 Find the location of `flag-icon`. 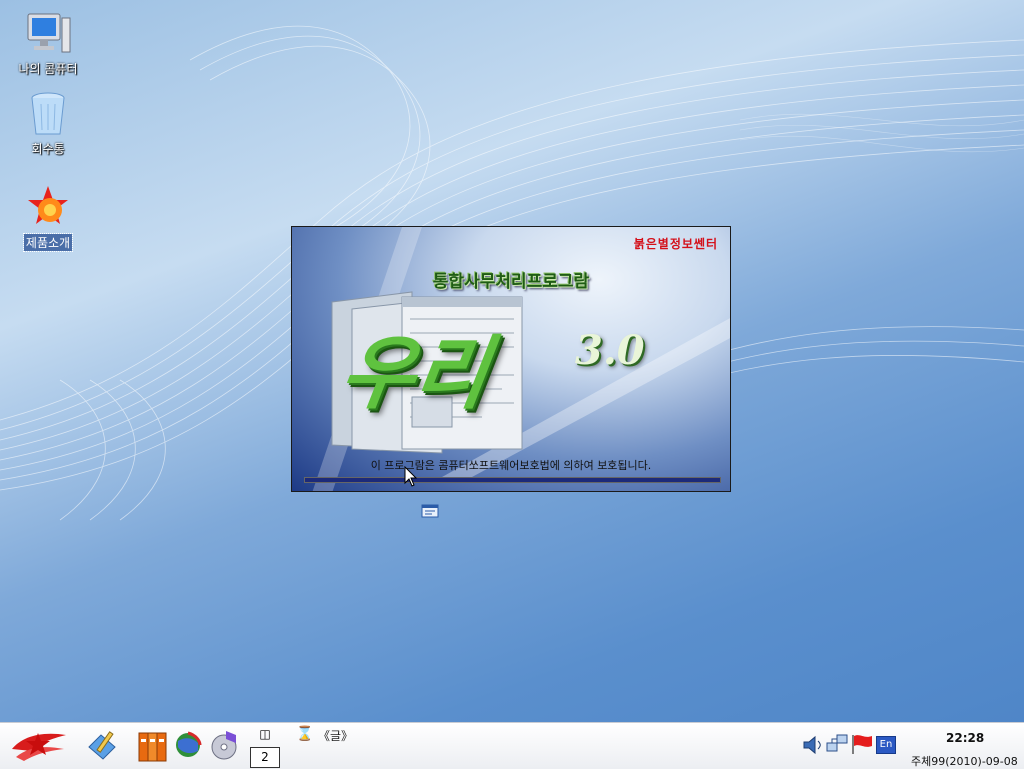

flag-icon is located at coordinates (862, 744).